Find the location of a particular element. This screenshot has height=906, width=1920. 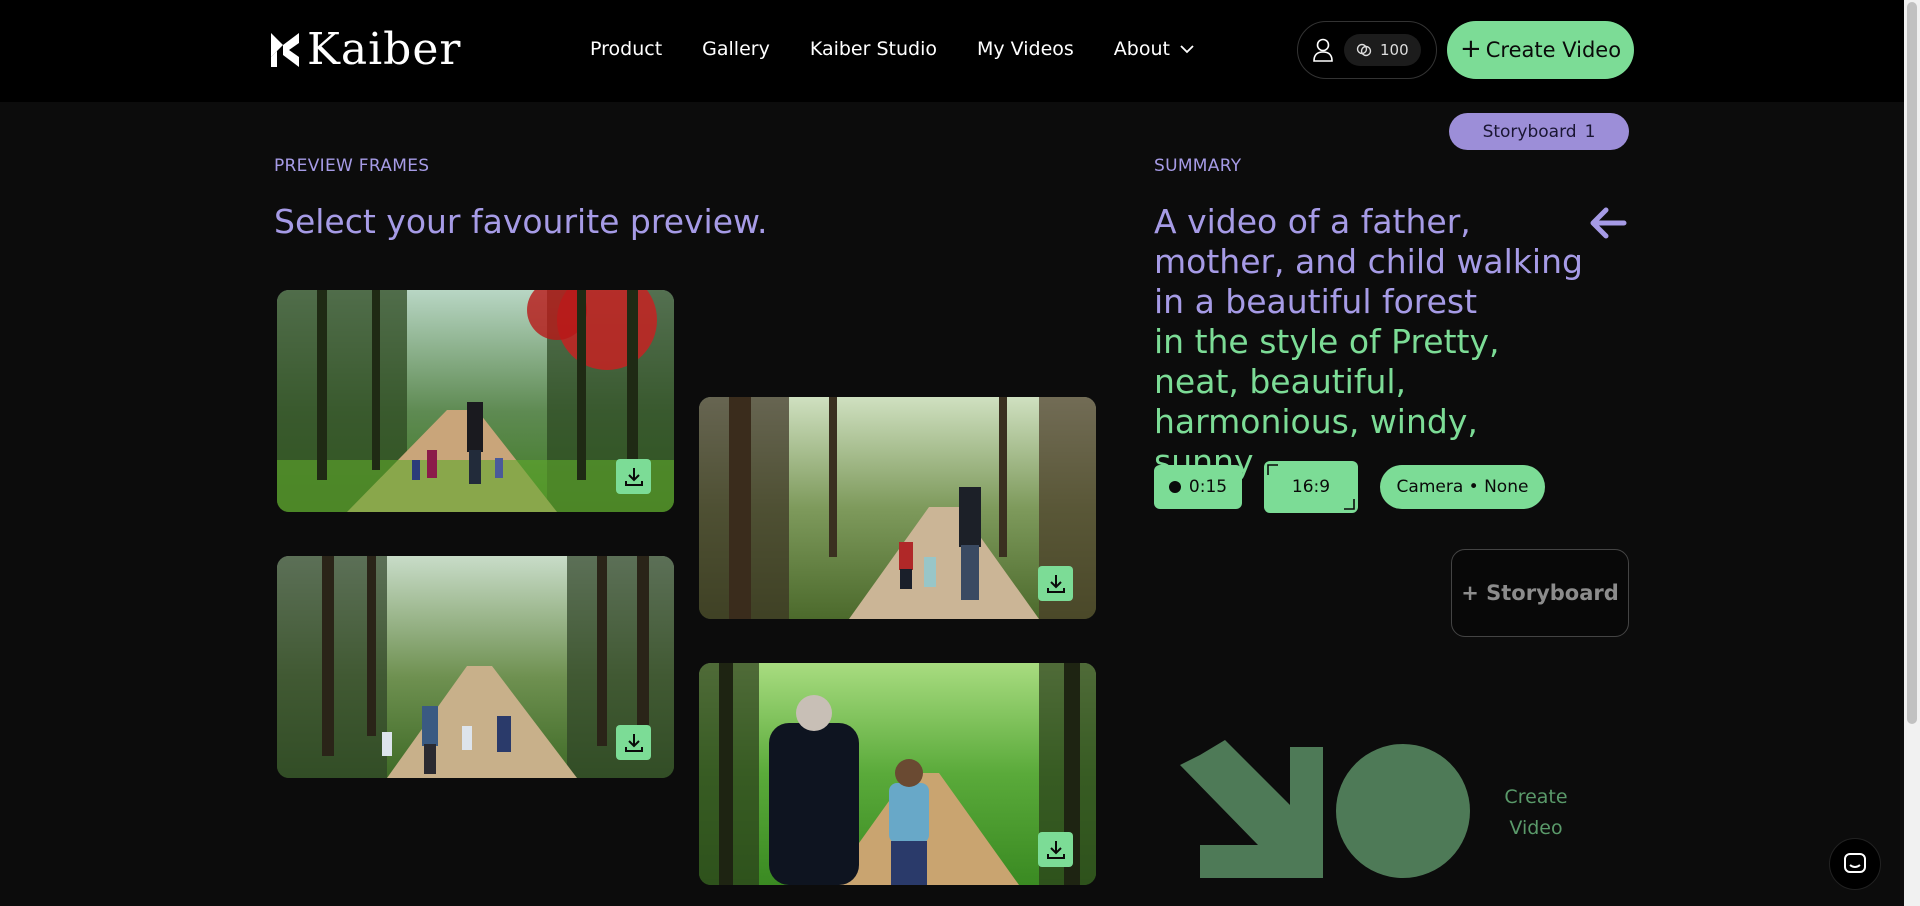

storyboard-badge-count: 1 is located at coordinates (1590, 131).